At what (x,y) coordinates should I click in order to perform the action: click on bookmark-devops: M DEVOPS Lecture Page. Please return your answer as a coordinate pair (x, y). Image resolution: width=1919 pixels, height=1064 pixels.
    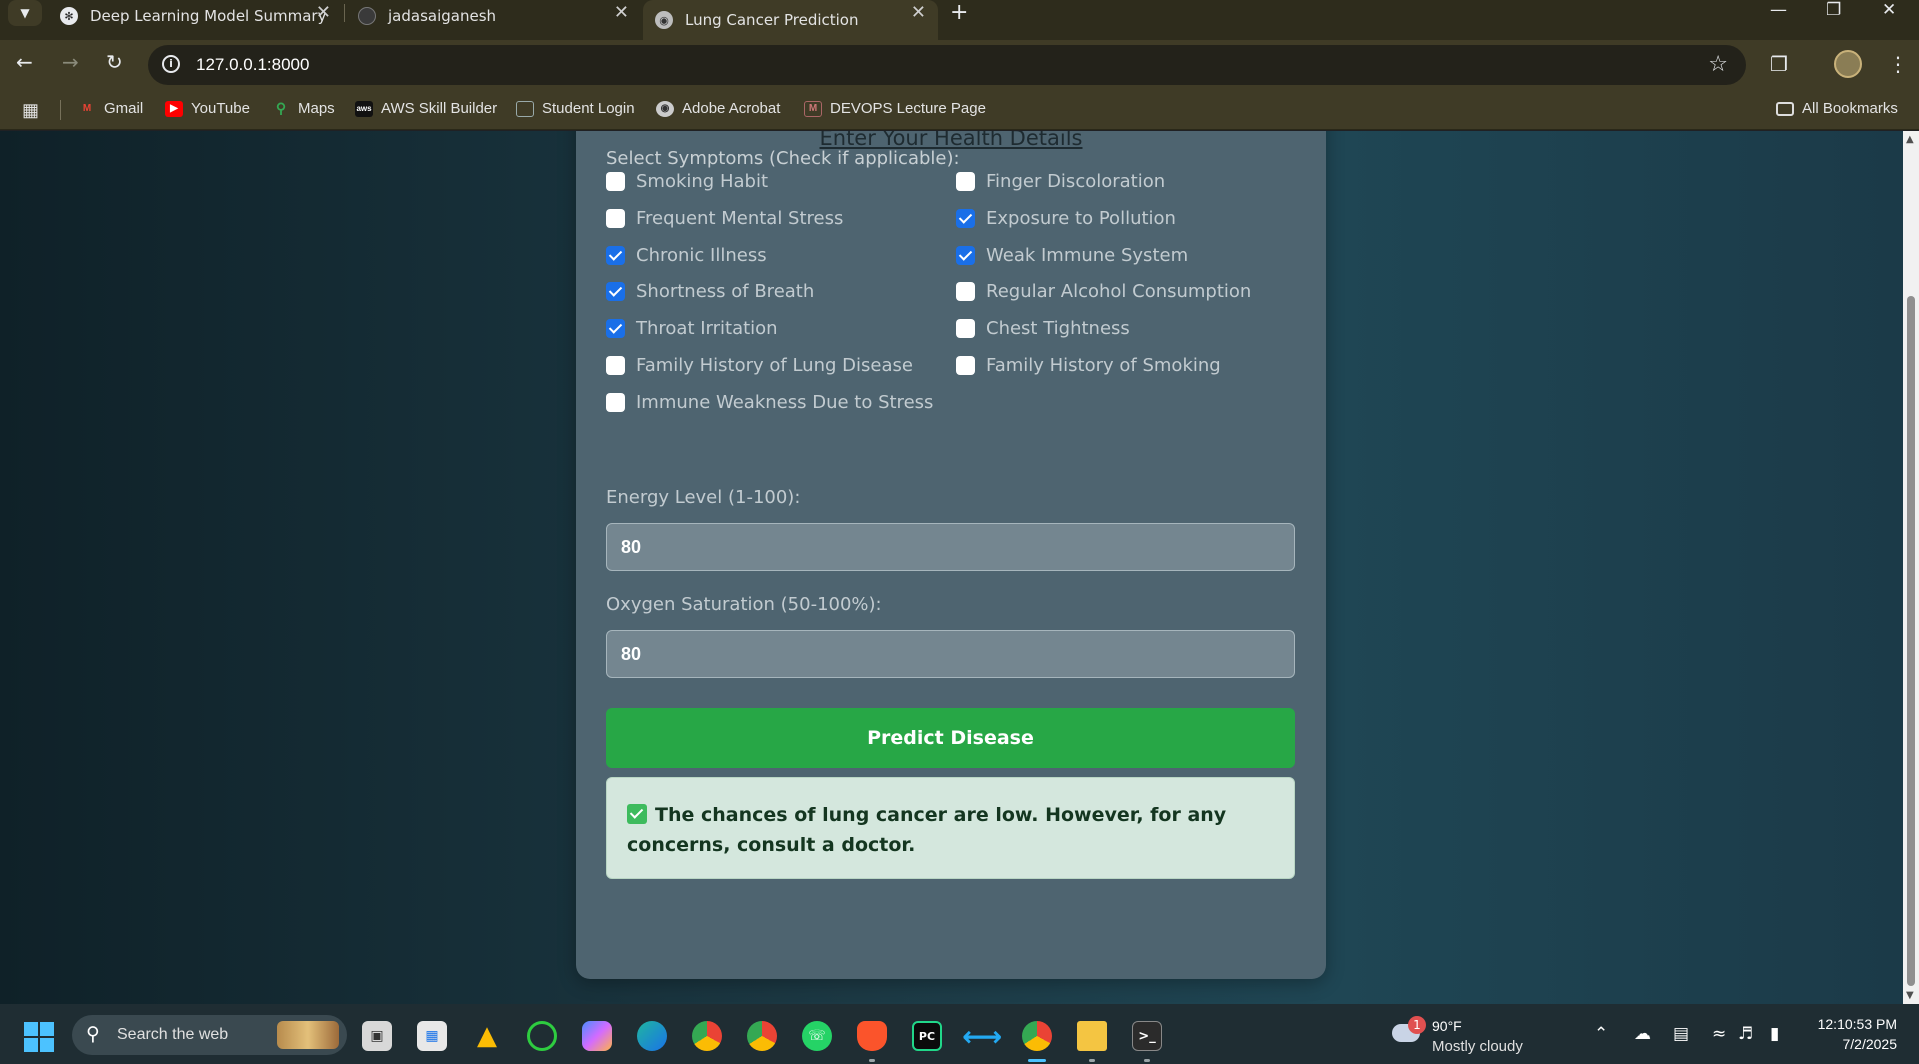
    Looking at the image, I should click on (895, 108).